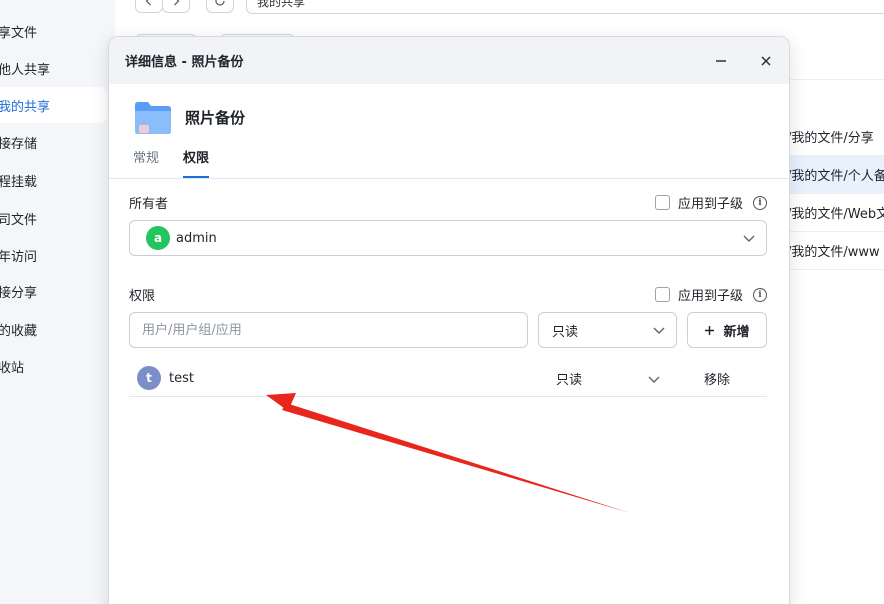  What do you see at coordinates (184, 62) in the screenshot?
I see `dialog-title: 详细信息 - 照片备份` at bounding box center [184, 62].